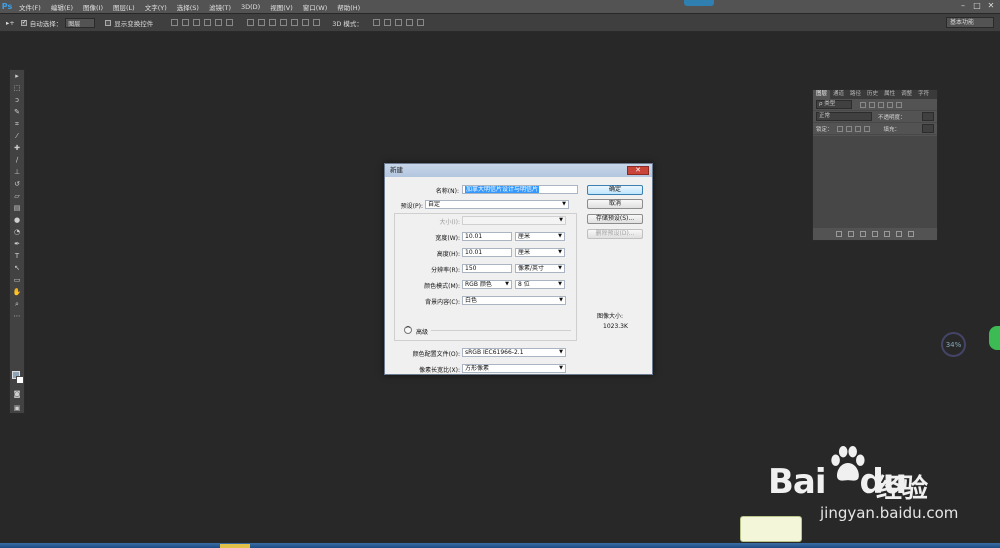  I want to click on crop-tool-icon: ⌗, so click(17, 124).